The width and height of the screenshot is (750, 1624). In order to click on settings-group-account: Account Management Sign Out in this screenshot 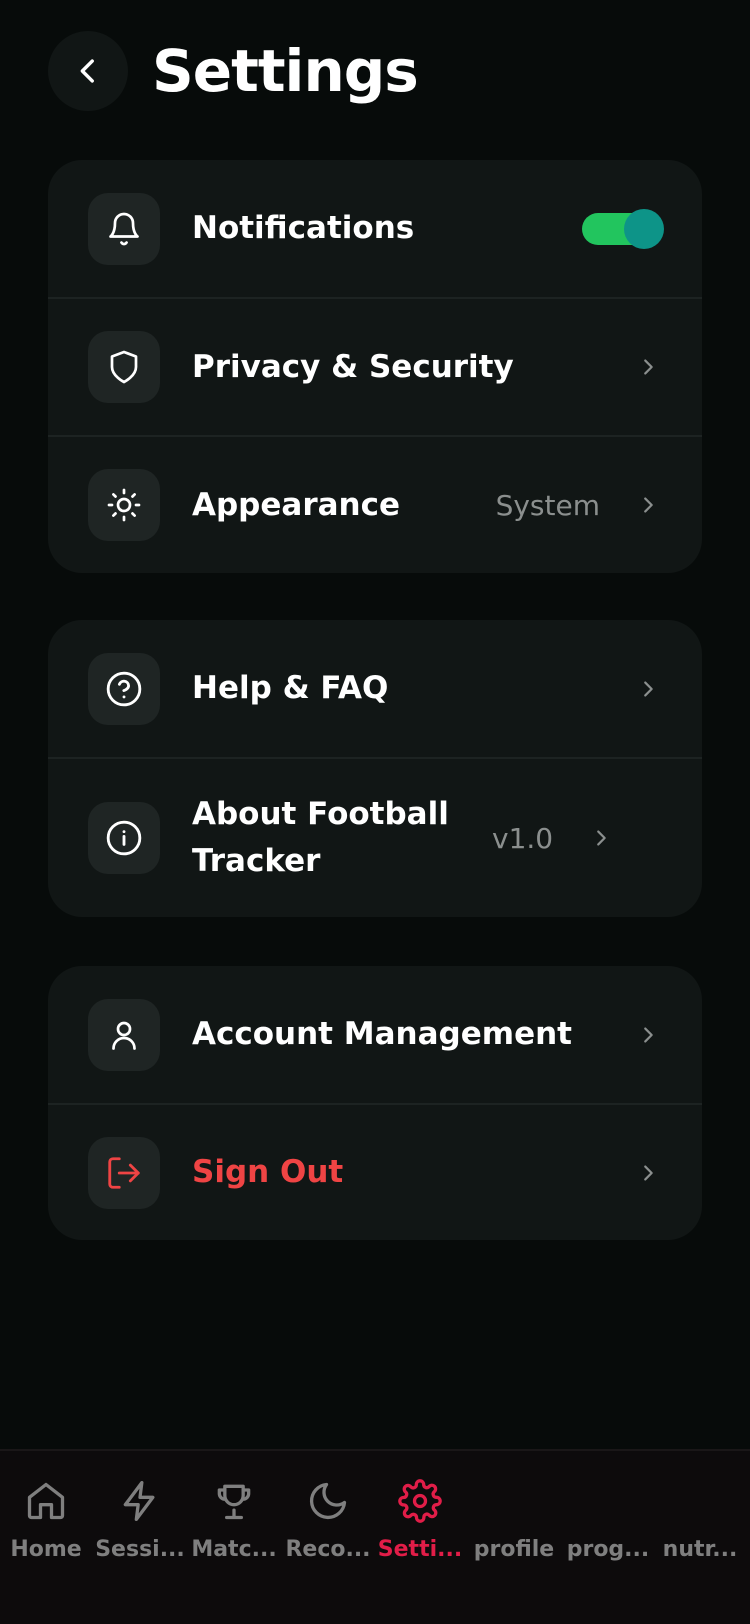, I will do `click(375, 1103)`.